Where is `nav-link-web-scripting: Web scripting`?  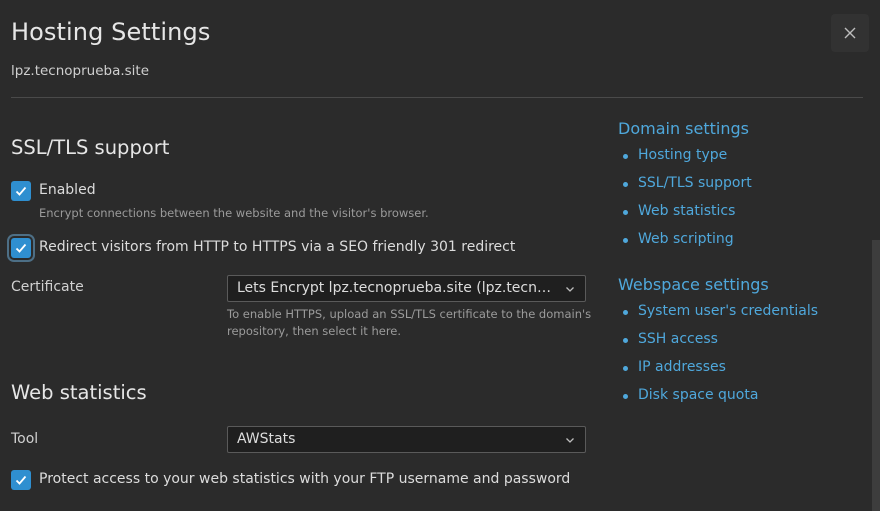 nav-link-web-scripting: Web scripting is located at coordinates (686, 239).